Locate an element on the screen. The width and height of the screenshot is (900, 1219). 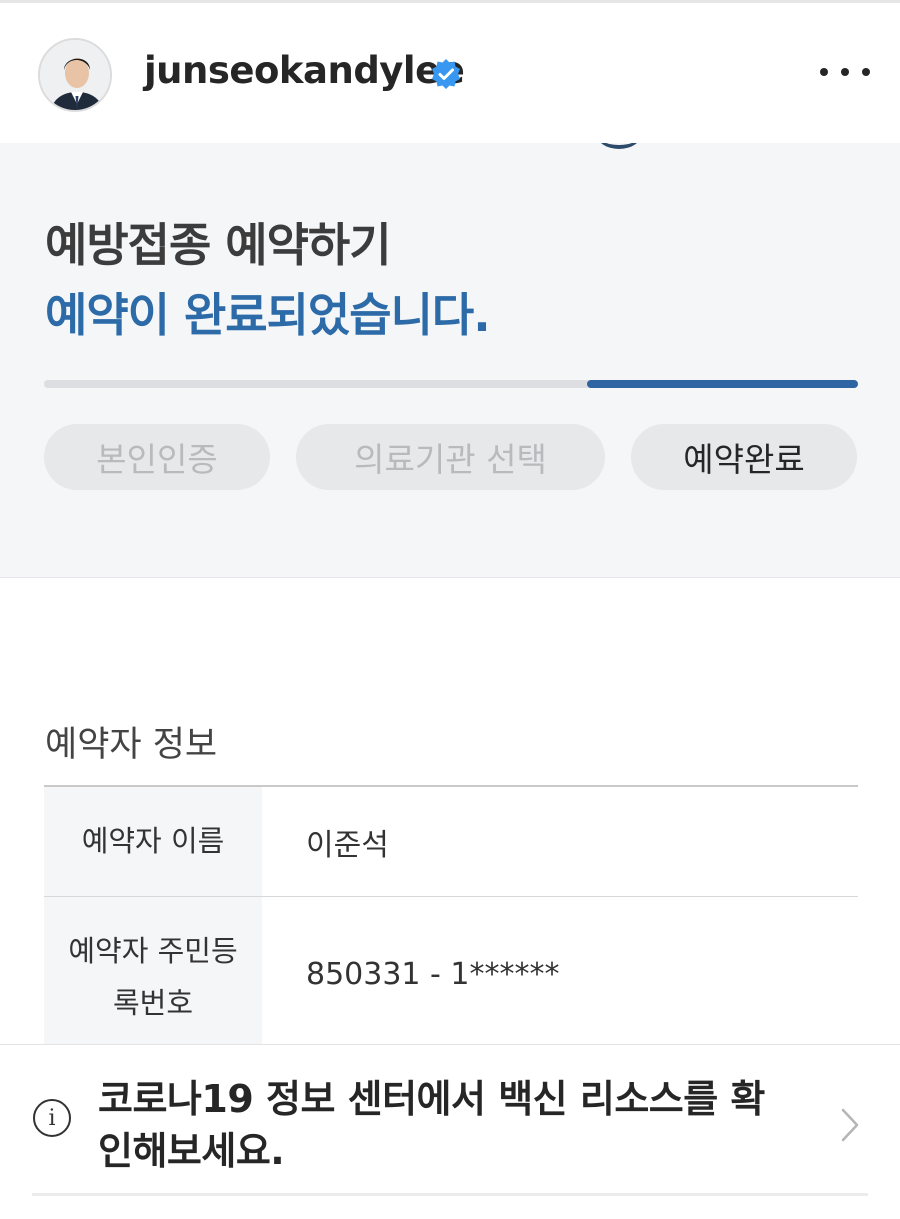
row-label: 예약자 주민등록번호 is located at coordinates (153, 977).